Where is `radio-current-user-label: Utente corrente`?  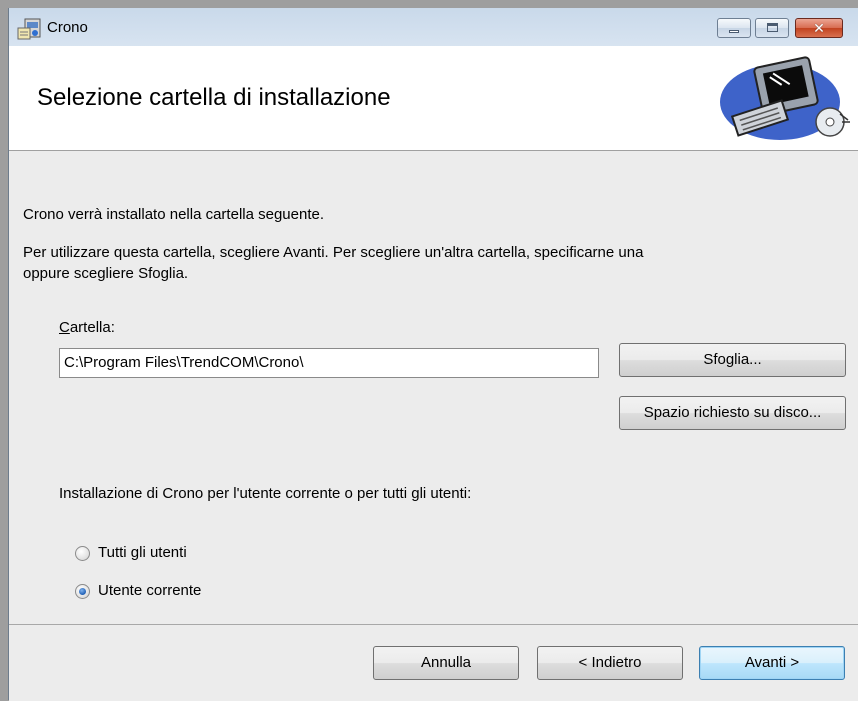 radio-current-user-label: Utente corrente is located at coordinates (149, 590).